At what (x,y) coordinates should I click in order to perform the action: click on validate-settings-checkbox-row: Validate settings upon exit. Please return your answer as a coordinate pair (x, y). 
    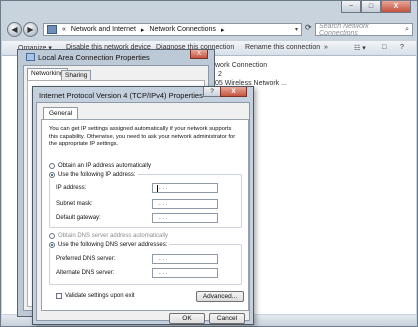
    Looking at the image, I should click on (95, 296).